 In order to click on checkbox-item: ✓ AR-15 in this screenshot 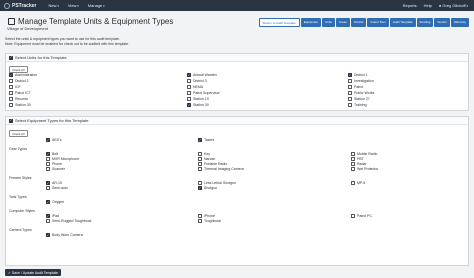, I will do `click(54, 183)`.